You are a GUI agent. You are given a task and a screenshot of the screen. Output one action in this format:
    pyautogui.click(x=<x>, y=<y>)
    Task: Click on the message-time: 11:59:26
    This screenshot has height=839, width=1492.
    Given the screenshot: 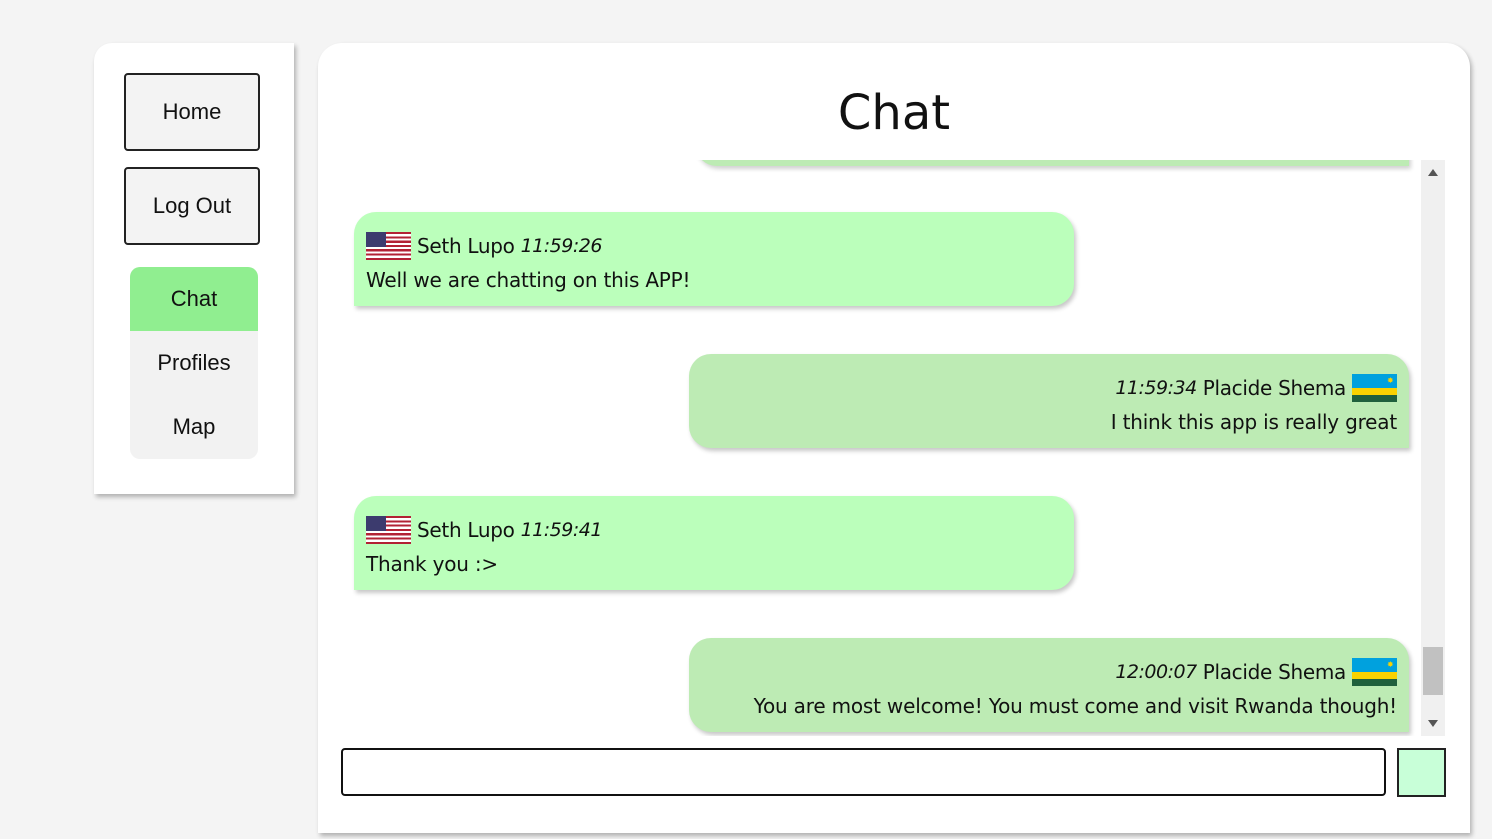 What is the action you would take?
    pyautogui.click(x=561, y=246)
    